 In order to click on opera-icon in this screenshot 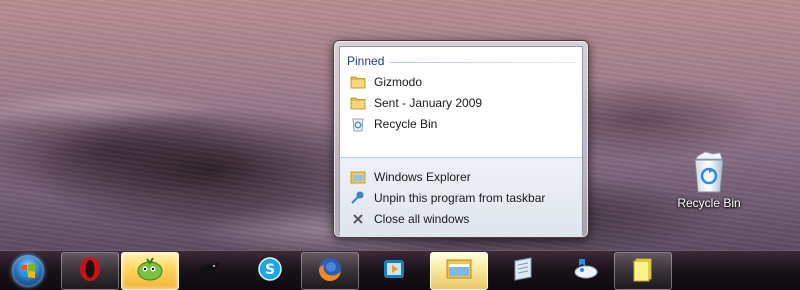, I will do `click(90, 271)`.